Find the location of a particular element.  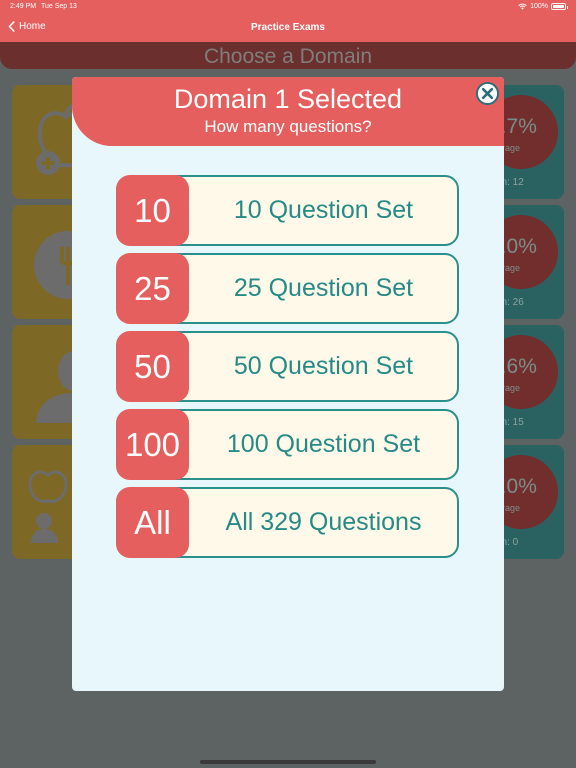

nav-title: Practice Exams is located at coordinates (288, 27).